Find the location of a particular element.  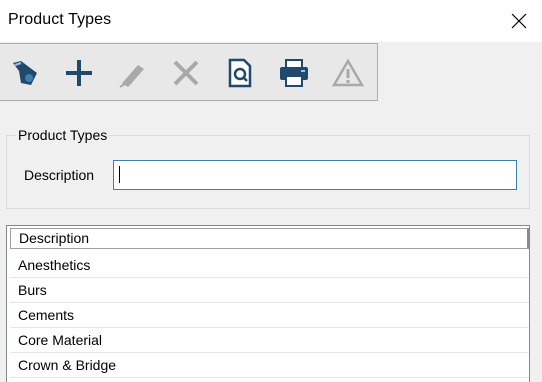

description-input is located at coordinates (315, 175).